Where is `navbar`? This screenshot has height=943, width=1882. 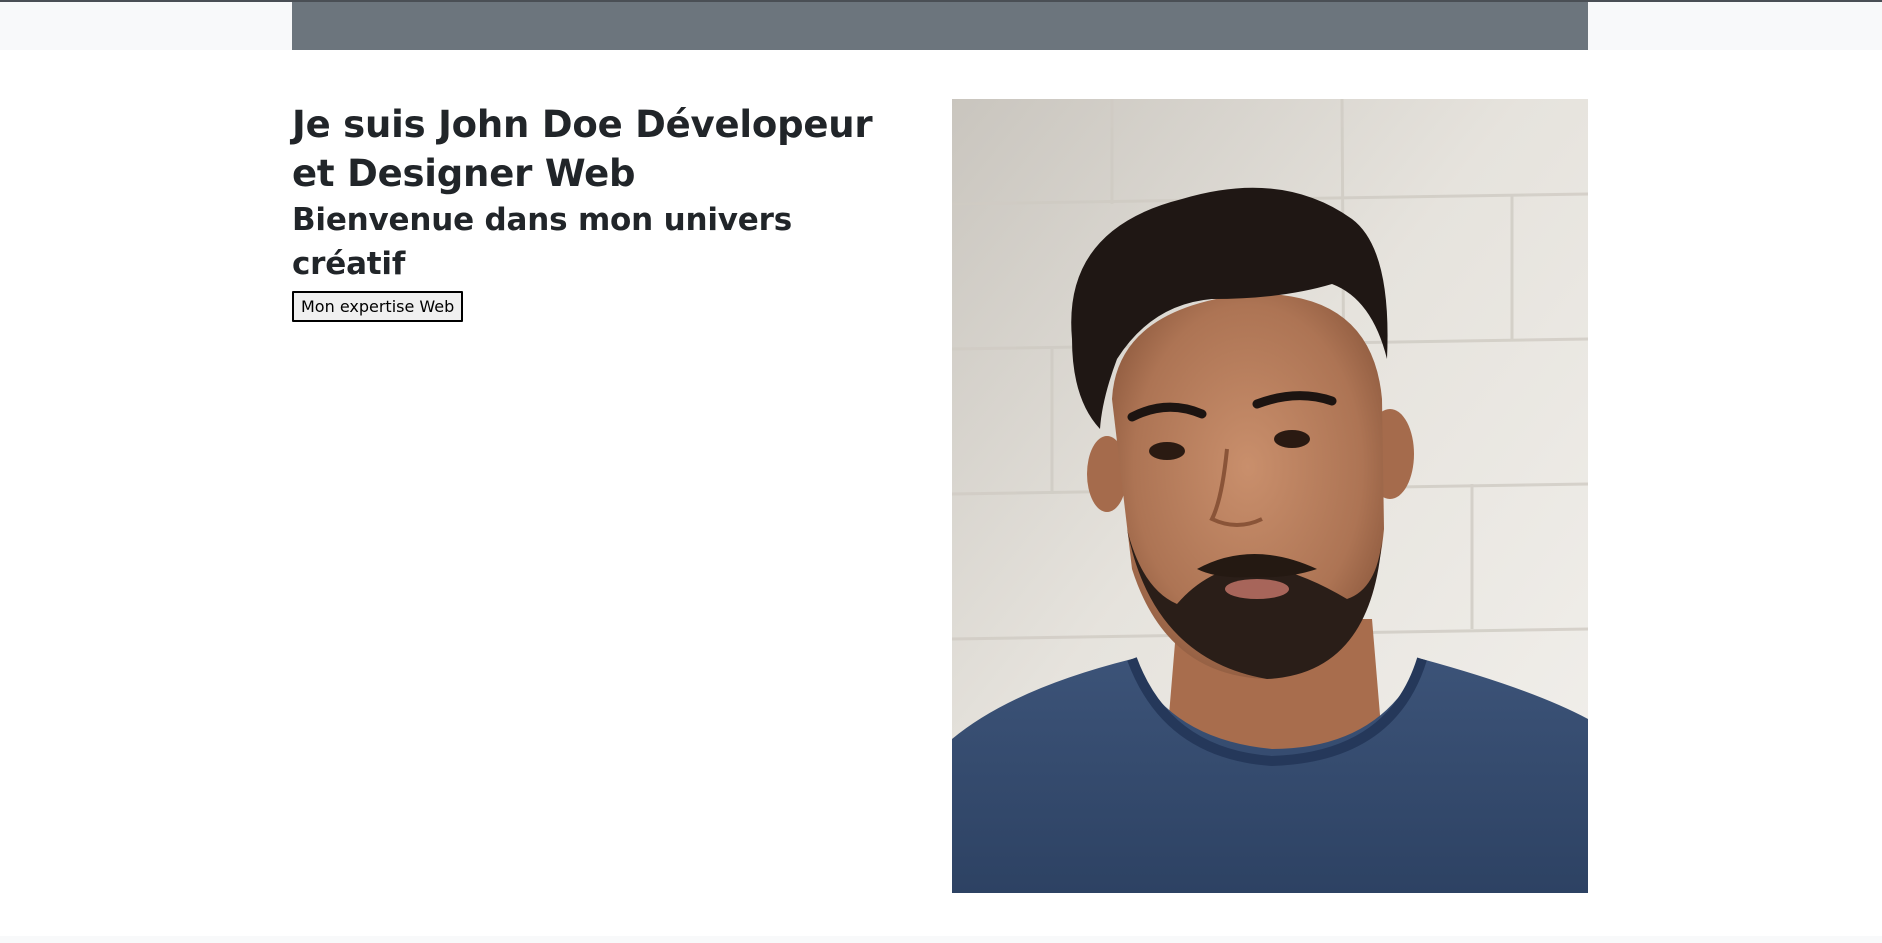 navbar is located at coordinates (940, 25).